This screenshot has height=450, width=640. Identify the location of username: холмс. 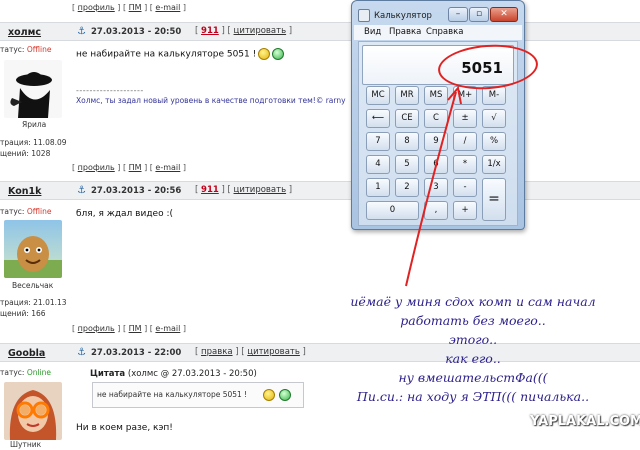
(24, 32).